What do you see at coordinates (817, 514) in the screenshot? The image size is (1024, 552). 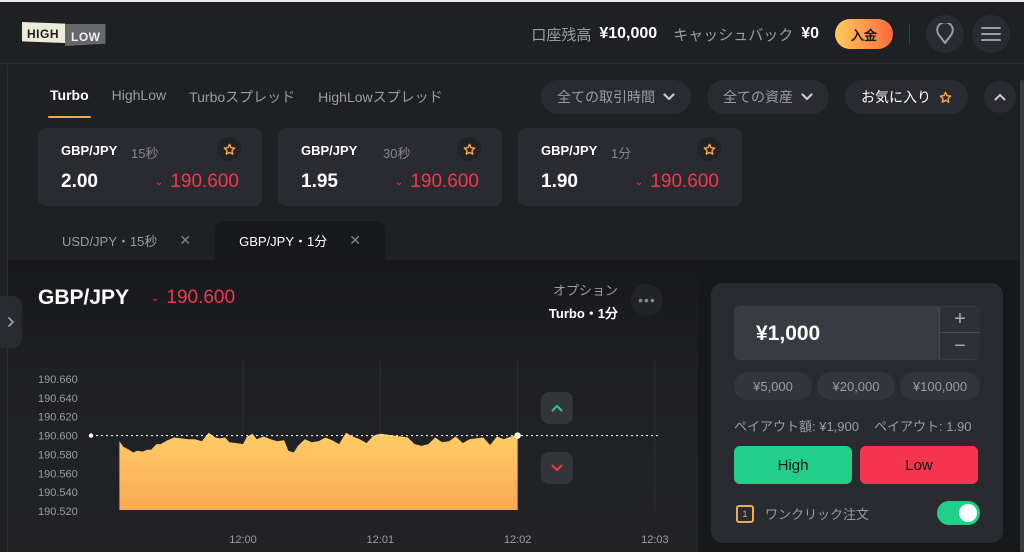 I see `one-click-label: ワンクリック注文` at bounding box center [817, 514].